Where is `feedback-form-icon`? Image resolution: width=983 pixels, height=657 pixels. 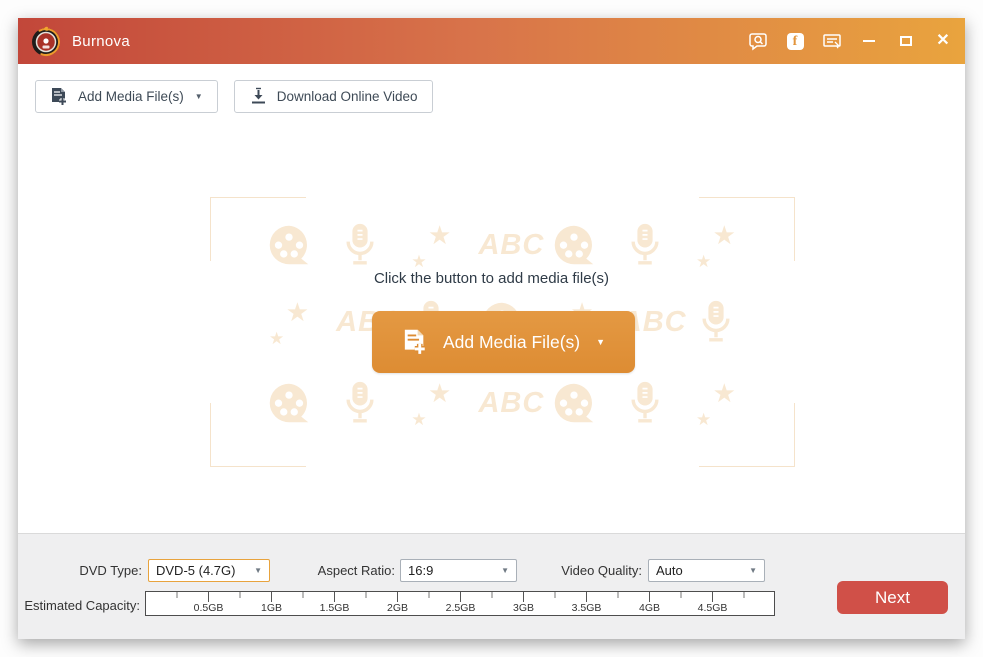 feedback-form-icon is located at coordinates (832, 41).